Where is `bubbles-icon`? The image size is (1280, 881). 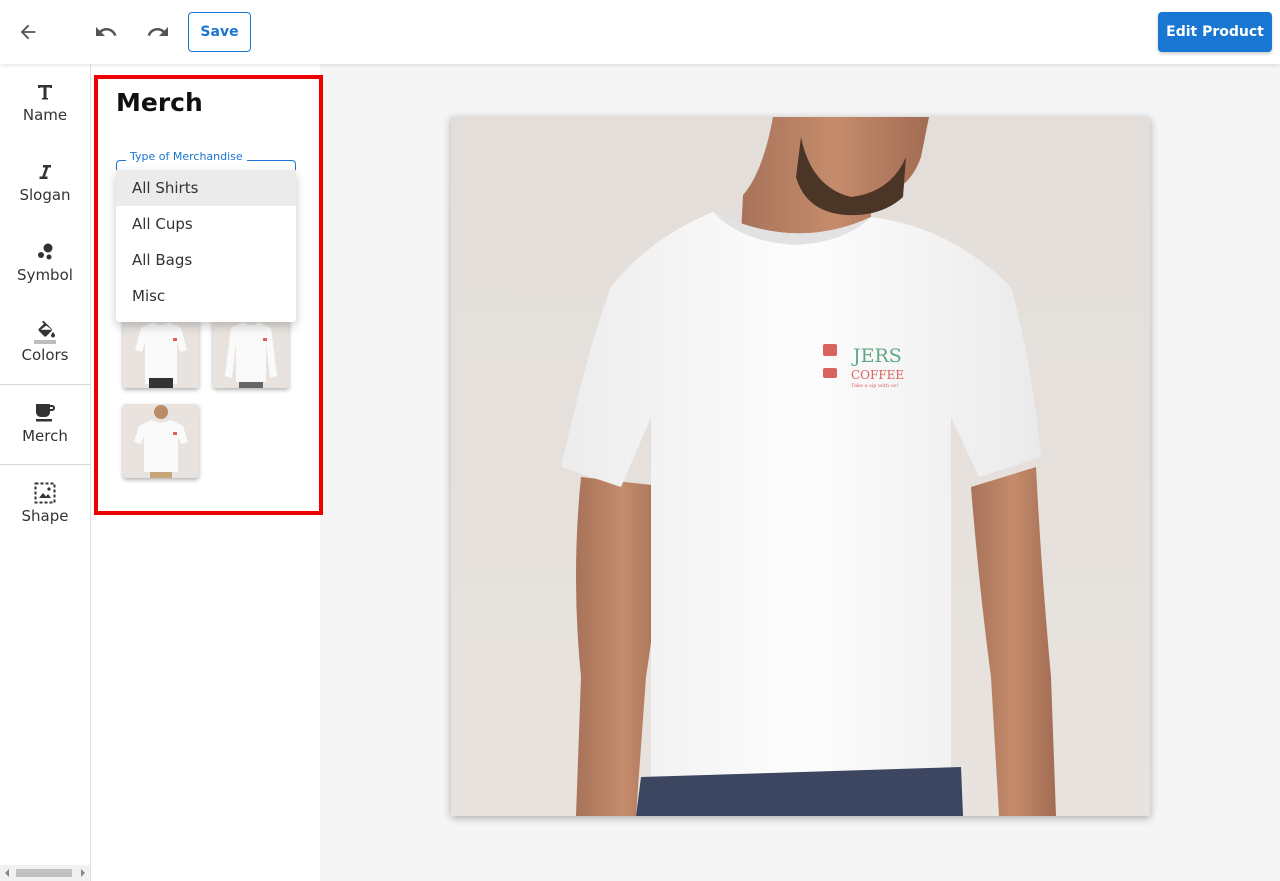 bubbles-icon is located at coordinates (45, 252).